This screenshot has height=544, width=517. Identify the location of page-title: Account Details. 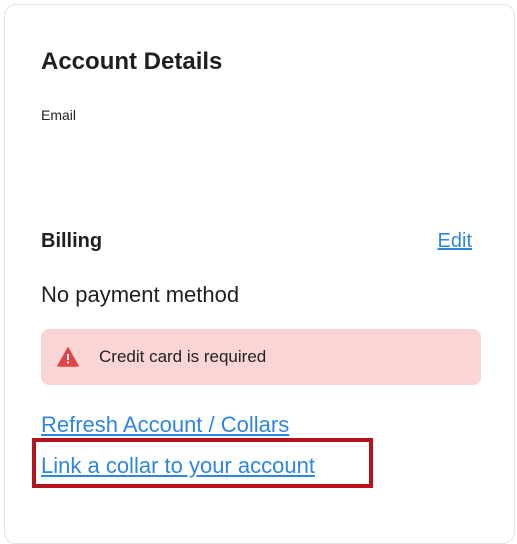
(132, 61).